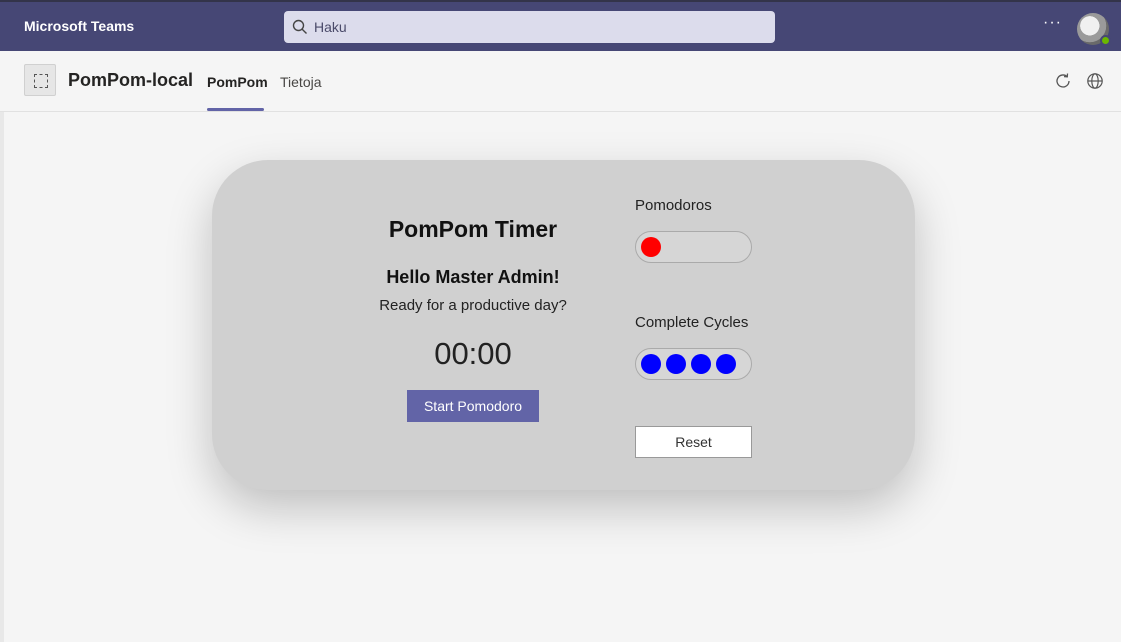  Describe the element at coordinates (235, 109) in the screenshot. I see `active-tab-indicator` at that location.